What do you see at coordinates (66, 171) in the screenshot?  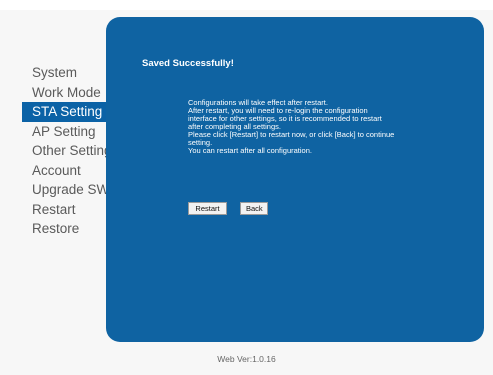 I see `sidebar-item-account: Account` at bounding box center [66, 171].